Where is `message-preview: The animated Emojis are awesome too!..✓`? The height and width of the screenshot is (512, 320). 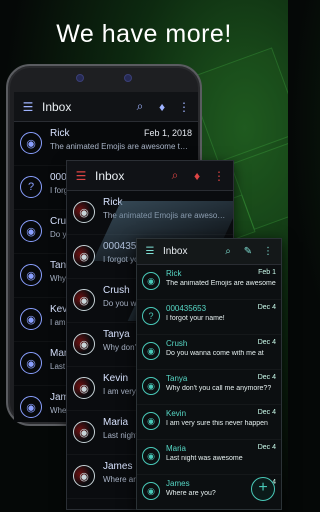
message-preview: The animated Emojis are awesome too!..✓ is located at coordinates (121, 146).